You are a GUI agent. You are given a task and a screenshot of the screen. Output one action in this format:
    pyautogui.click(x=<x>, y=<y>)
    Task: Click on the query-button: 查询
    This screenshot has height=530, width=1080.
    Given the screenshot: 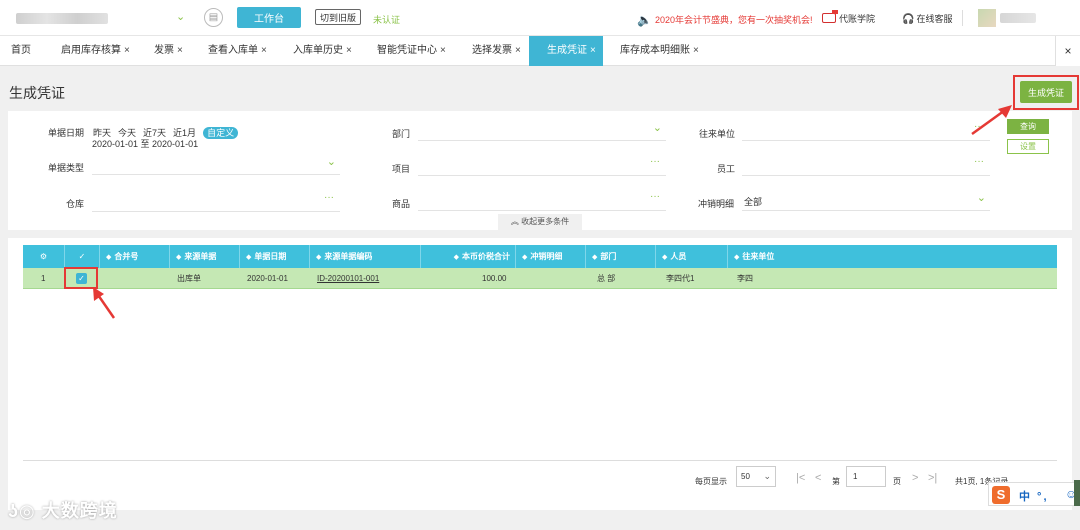 What is the action you would take?
    pyautogui.click(x=1028, y=126)
    